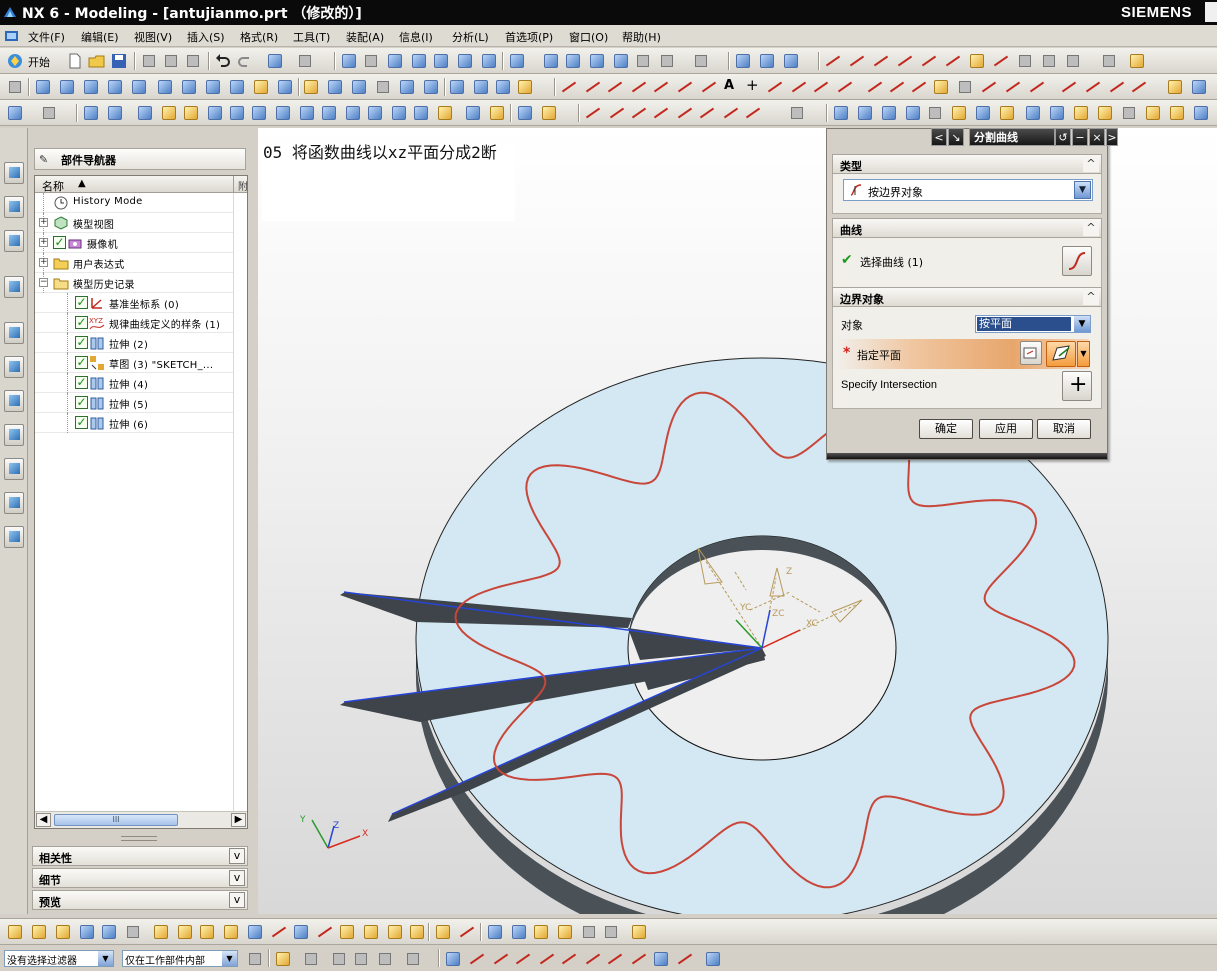  Describe the element at coordinates (729, 85) in the screenshot. I see `text-icon: A` at that location.